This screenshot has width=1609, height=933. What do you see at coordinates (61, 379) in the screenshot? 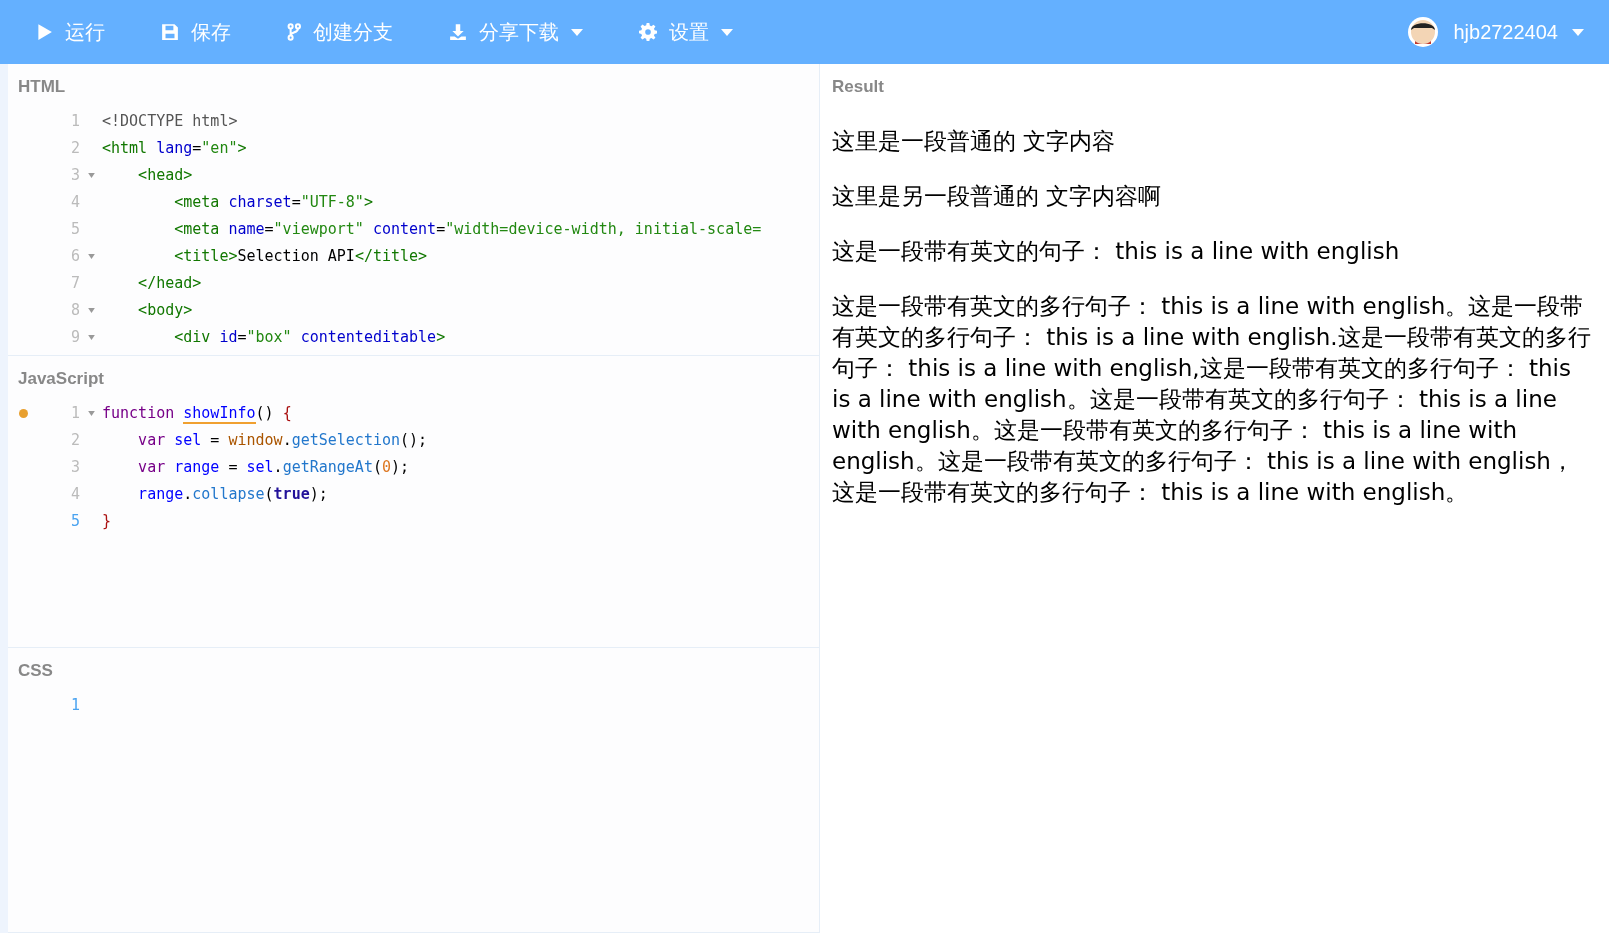
I see `panel-title: JavaScript` at bounding box center [61, 379].